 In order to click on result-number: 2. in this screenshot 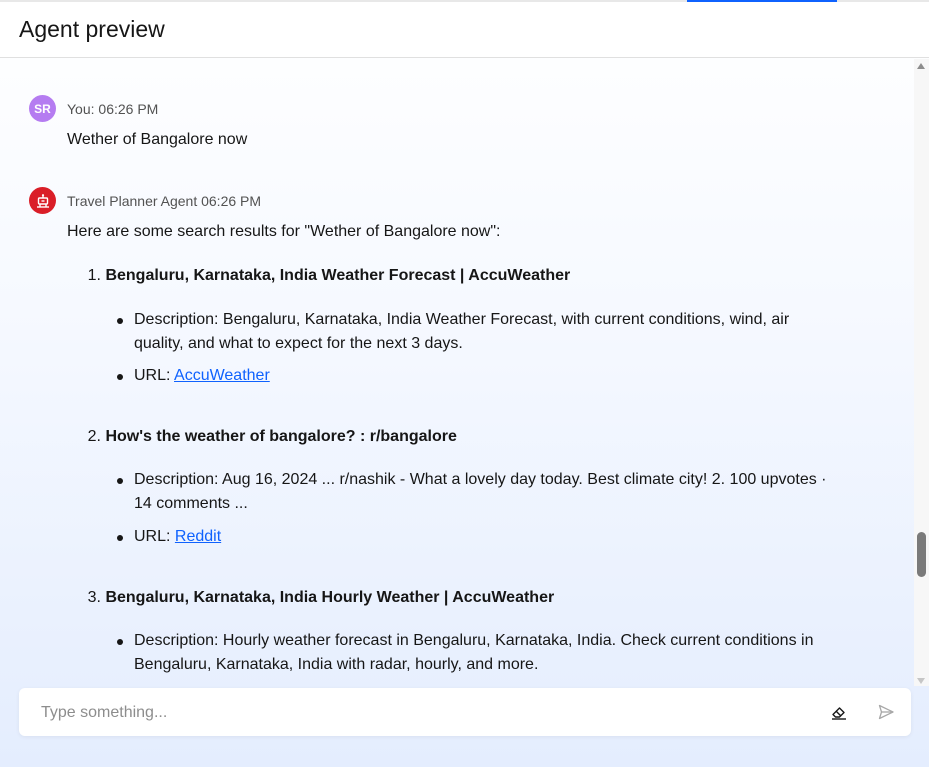, I will do `click(94, 436)`.